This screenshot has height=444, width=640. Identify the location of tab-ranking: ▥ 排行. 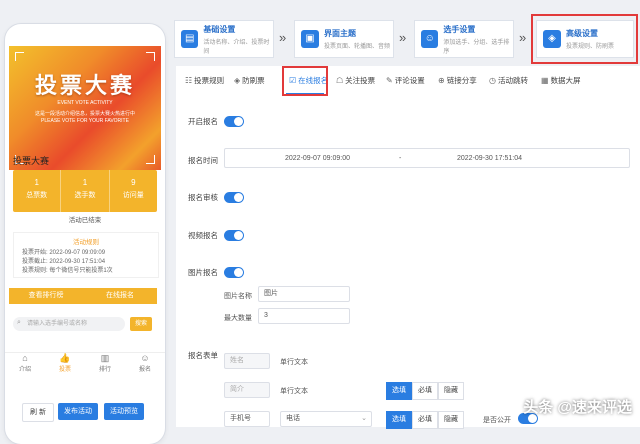
(105, 365).